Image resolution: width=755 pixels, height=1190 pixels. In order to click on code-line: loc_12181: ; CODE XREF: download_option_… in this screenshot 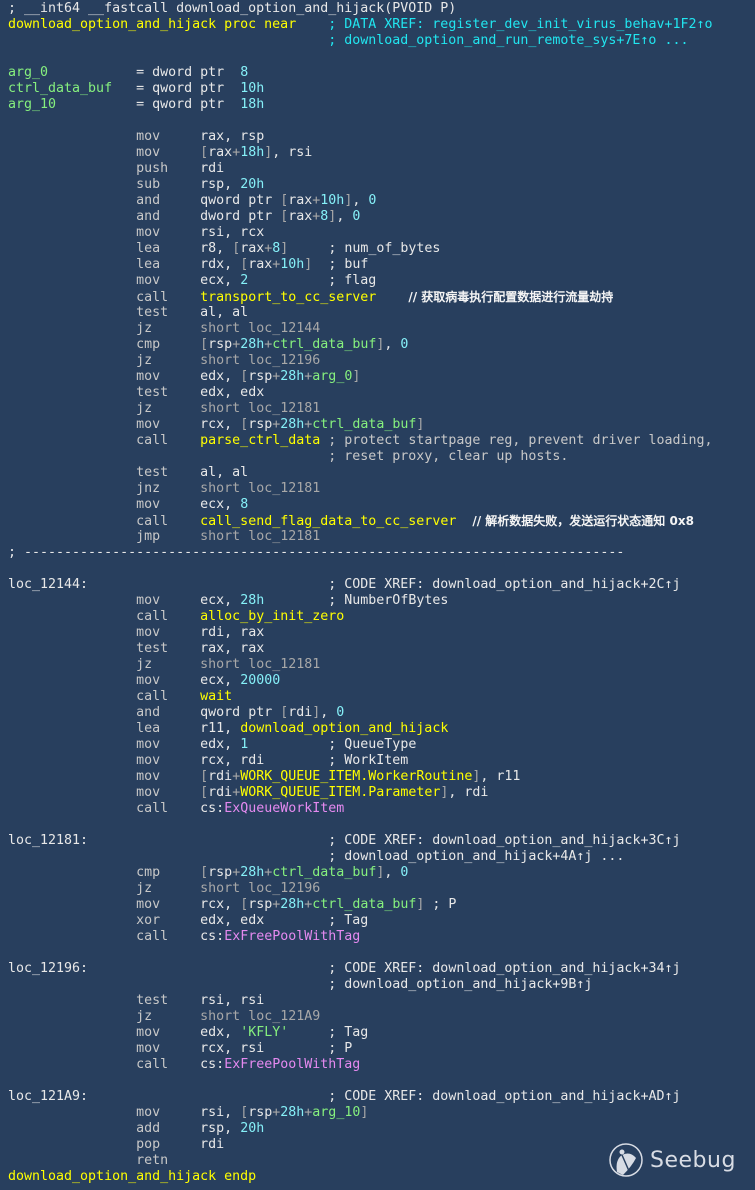, I will do `click(360, 841)`.